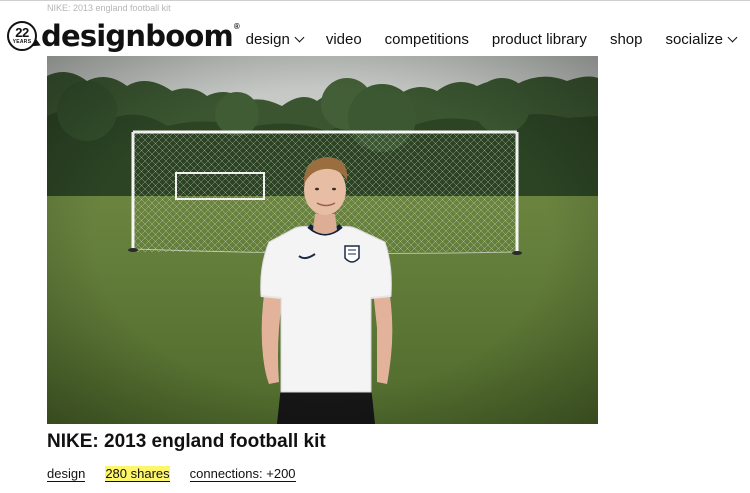  I want to click on connections-link: connections: +200, so click(242, 474).